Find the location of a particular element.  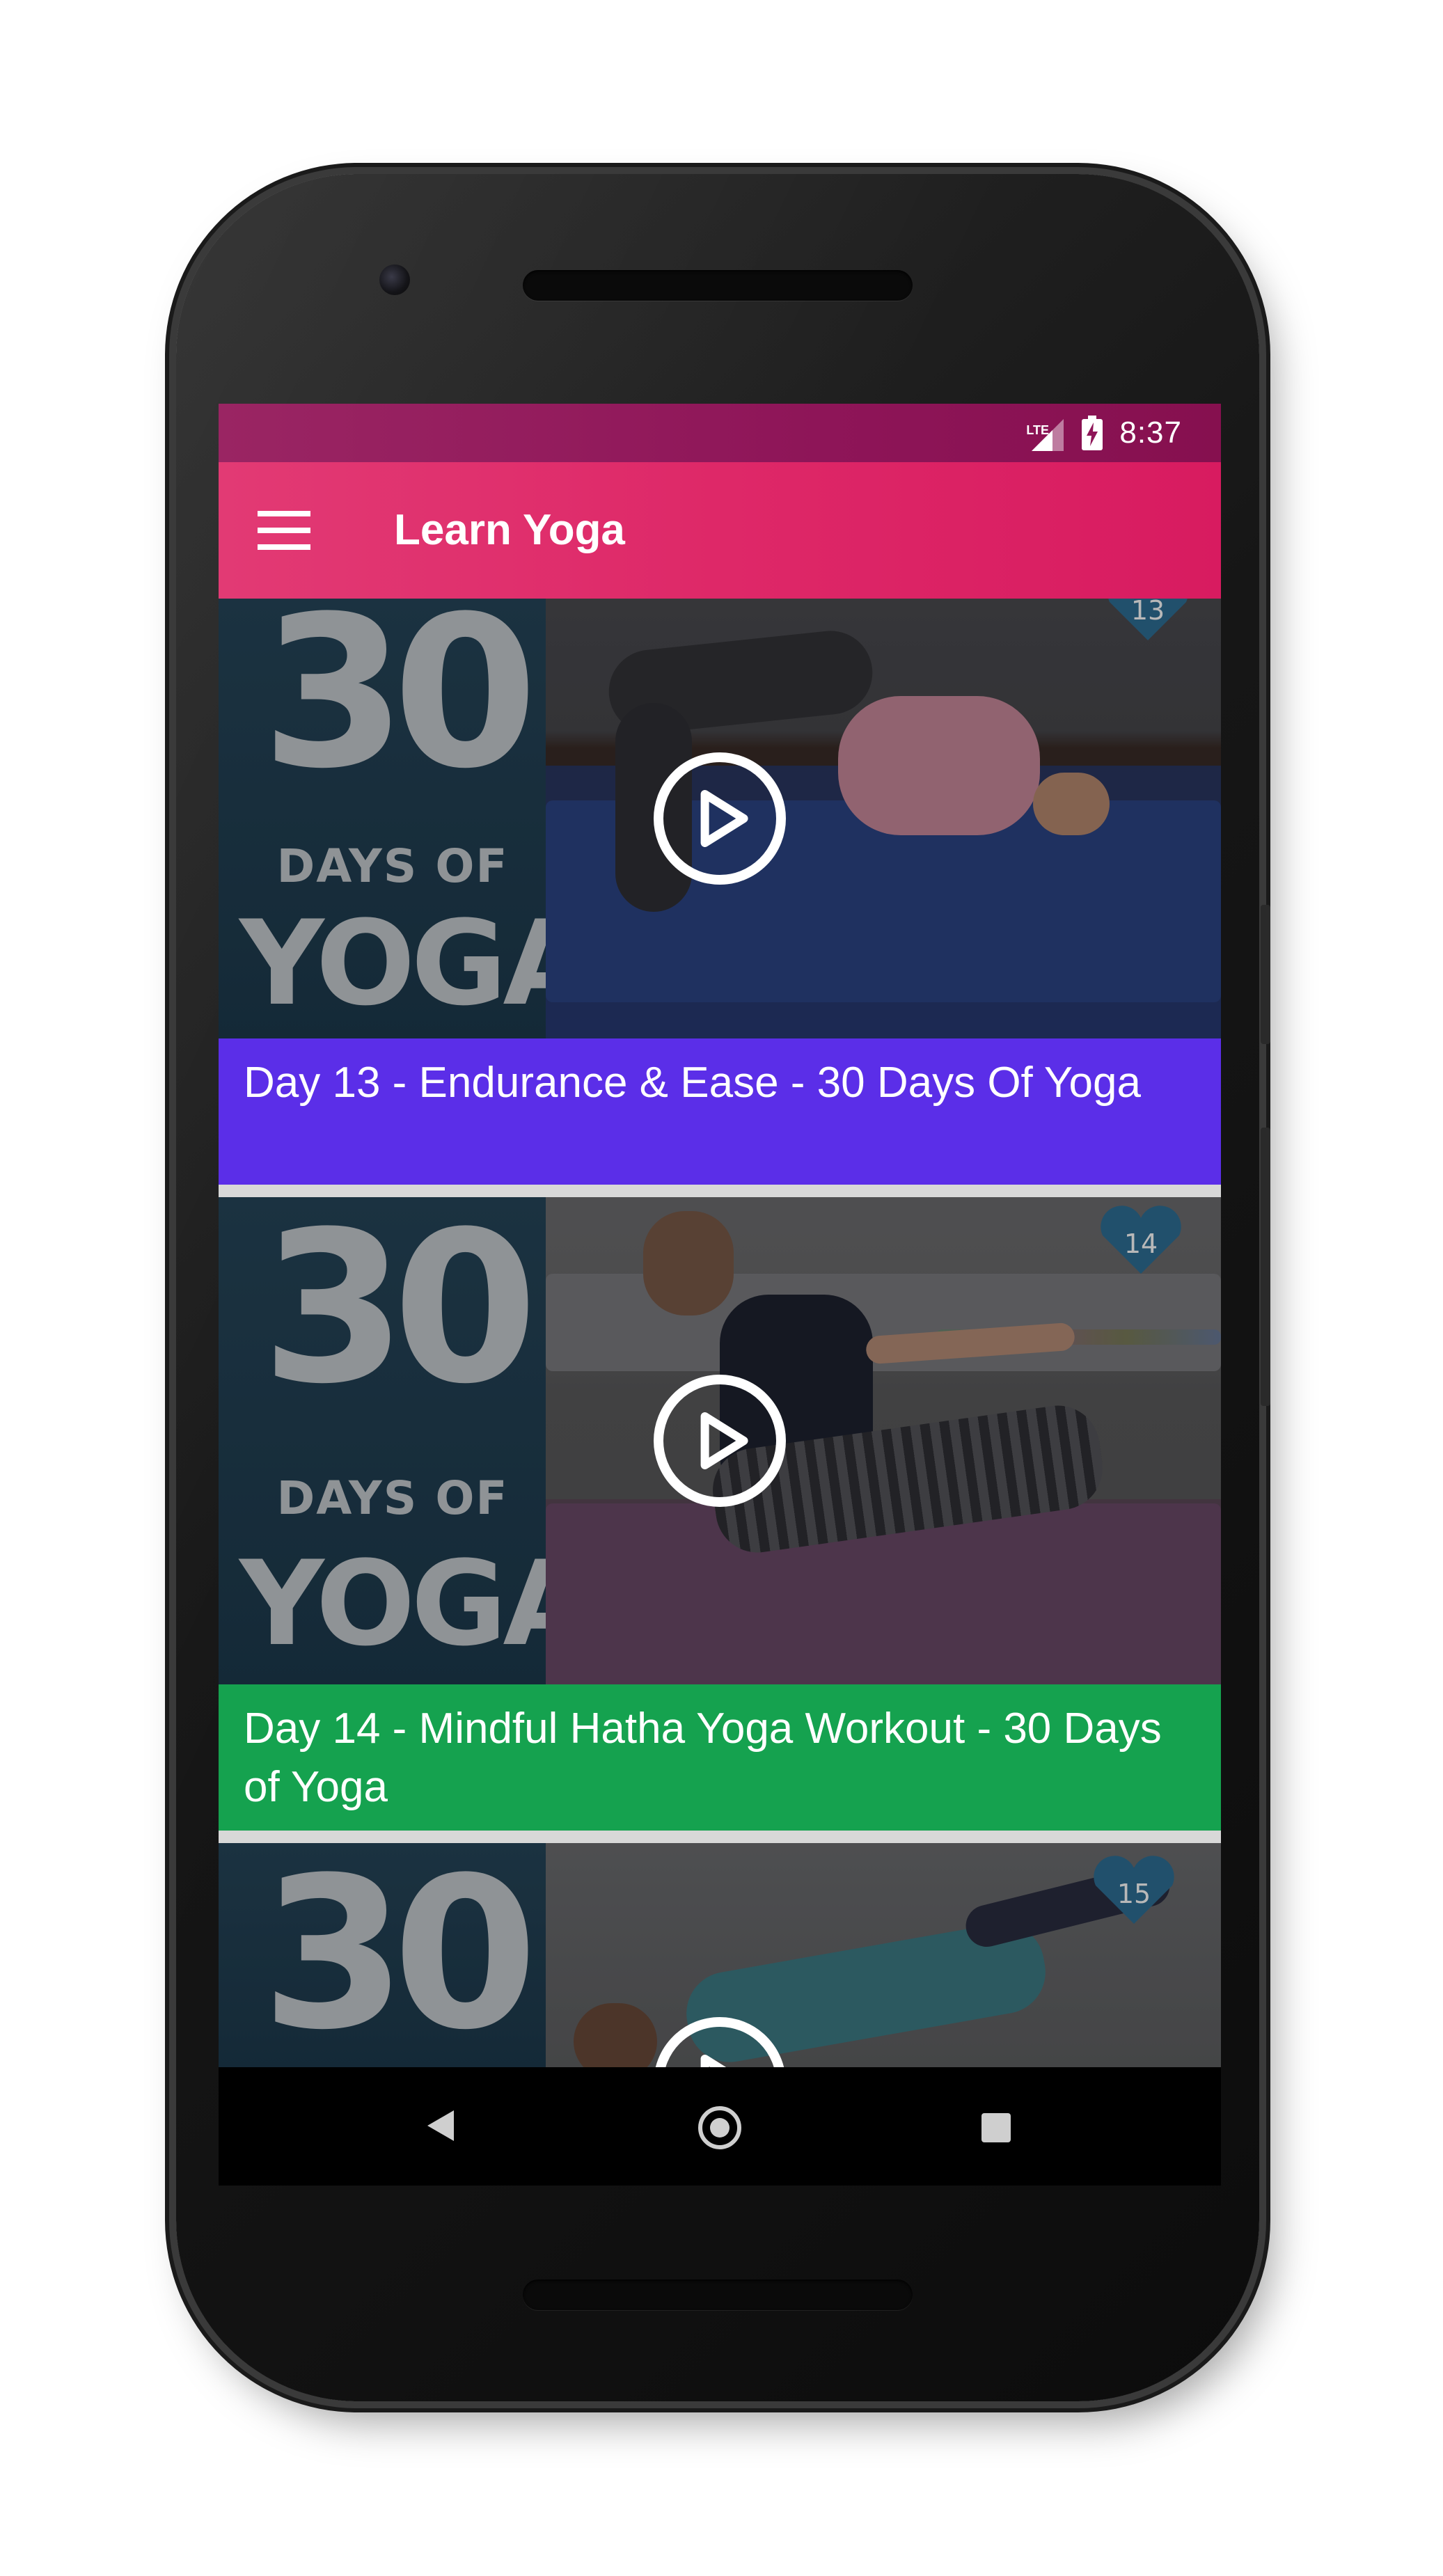

status-bar: LTE 8:37 is located at coordinates (720, 433).